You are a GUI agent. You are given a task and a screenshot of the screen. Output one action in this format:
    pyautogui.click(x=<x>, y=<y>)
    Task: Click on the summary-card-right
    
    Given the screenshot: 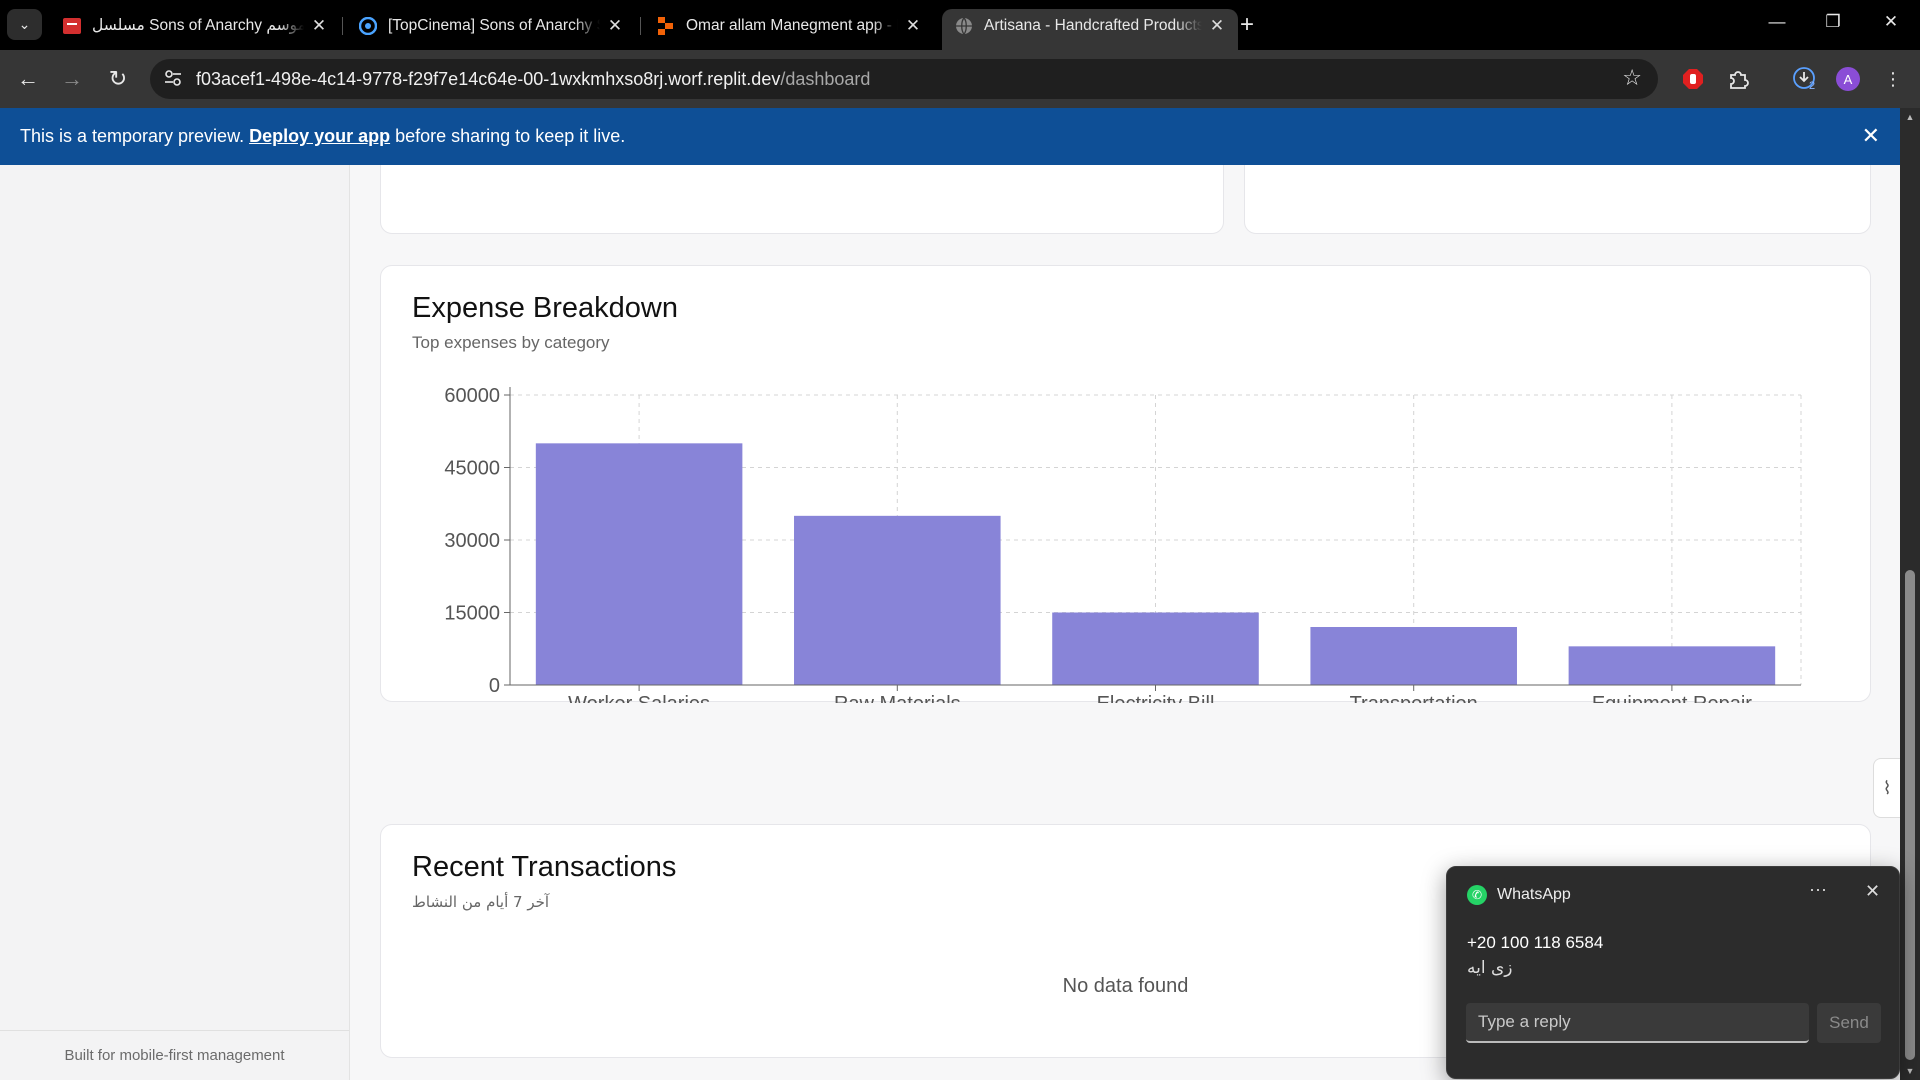 What is the action you would take?
    pyautogui.click(x=1557, y=196)
    